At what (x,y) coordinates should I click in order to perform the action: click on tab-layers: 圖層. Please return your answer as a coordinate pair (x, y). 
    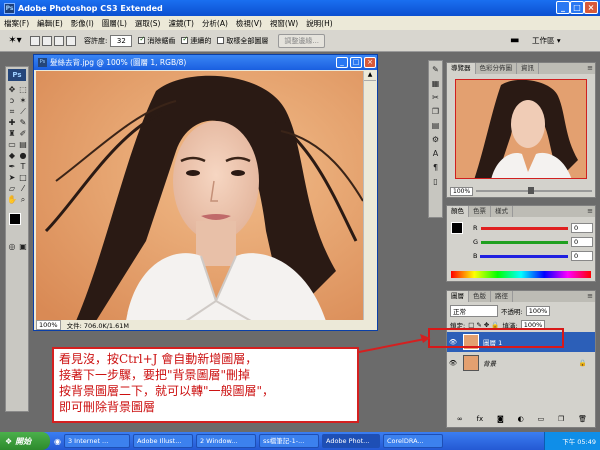
    Looking at the image, I should click on (458, 296).